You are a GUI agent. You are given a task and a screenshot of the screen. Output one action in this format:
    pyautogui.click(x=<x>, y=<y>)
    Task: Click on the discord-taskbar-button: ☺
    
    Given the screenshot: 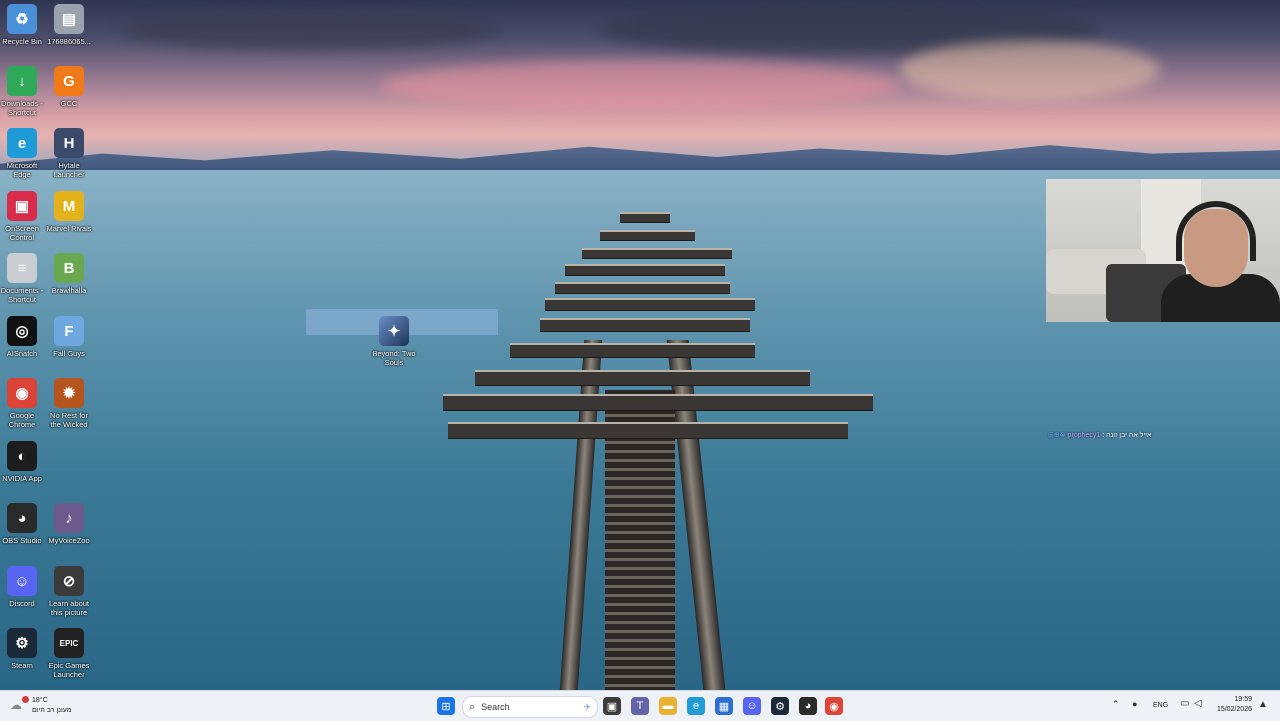 What is the action you would take?
    pyautogui.click(x=752, y=706)
    